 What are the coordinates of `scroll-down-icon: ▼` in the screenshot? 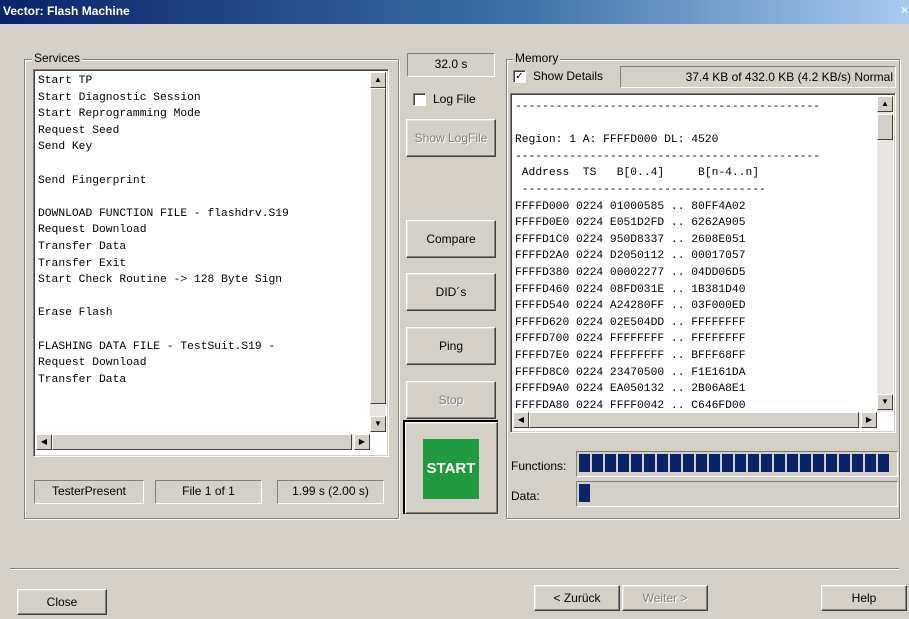 It's located at (378, 424).